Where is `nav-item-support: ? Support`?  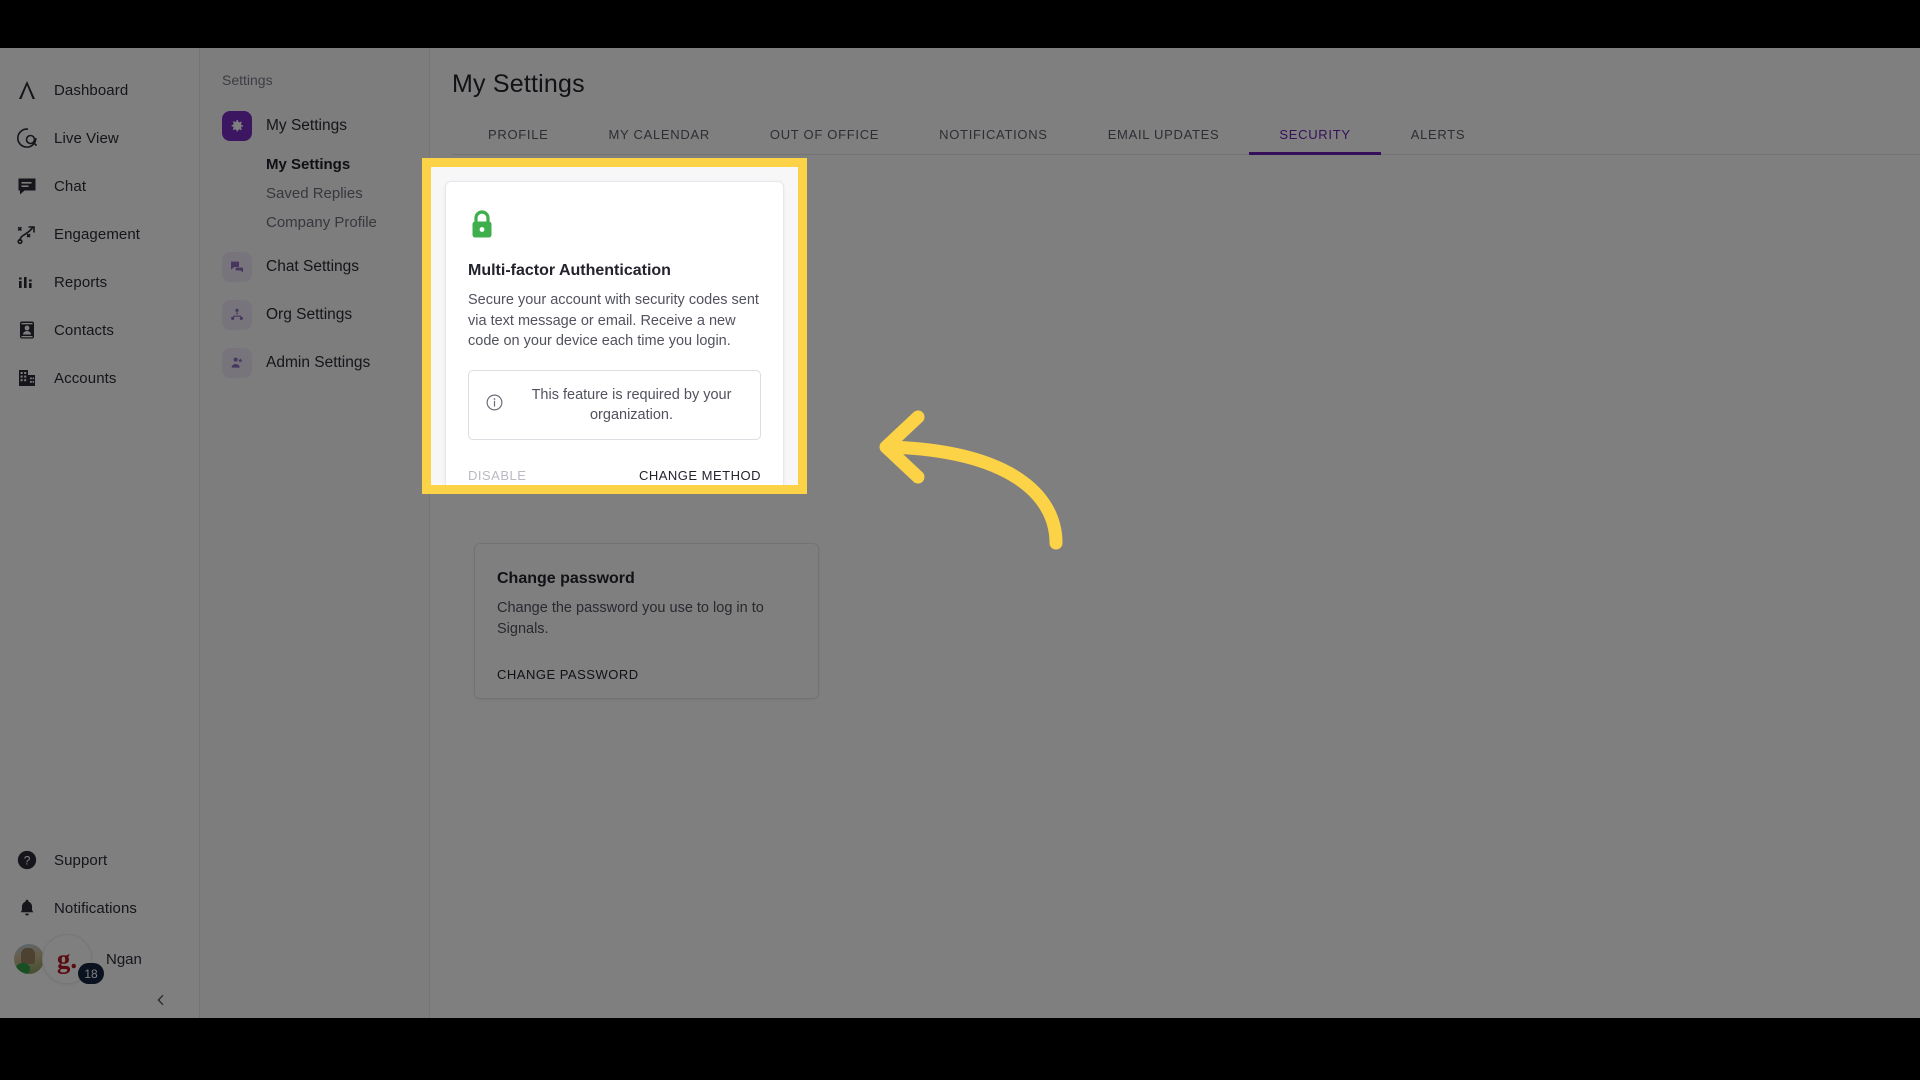
nav-item-support: ? Support is located at coordinates (99, 860).